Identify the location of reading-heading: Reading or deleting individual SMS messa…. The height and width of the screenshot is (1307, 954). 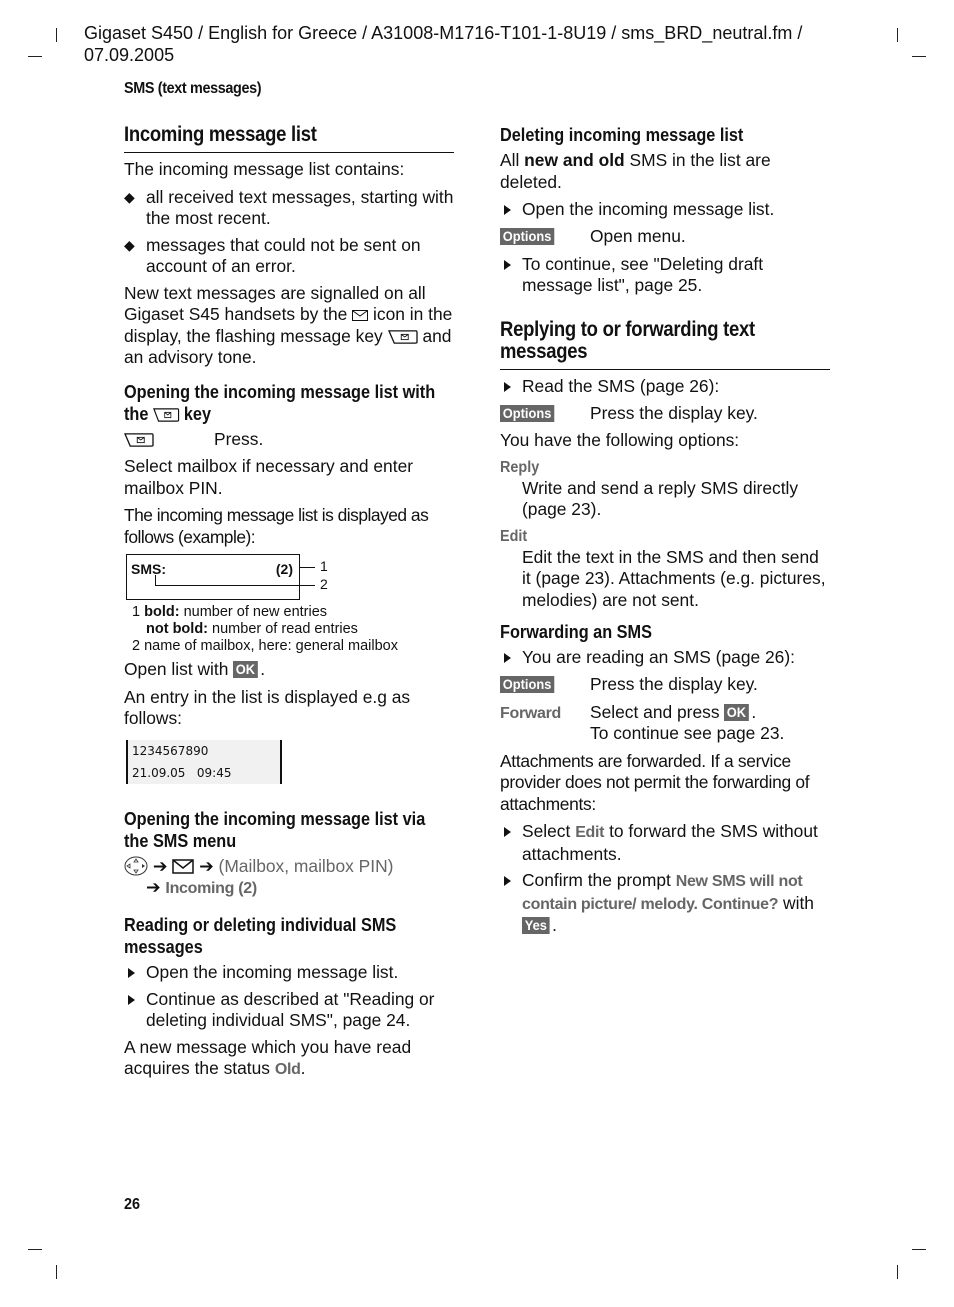
(260, 935).